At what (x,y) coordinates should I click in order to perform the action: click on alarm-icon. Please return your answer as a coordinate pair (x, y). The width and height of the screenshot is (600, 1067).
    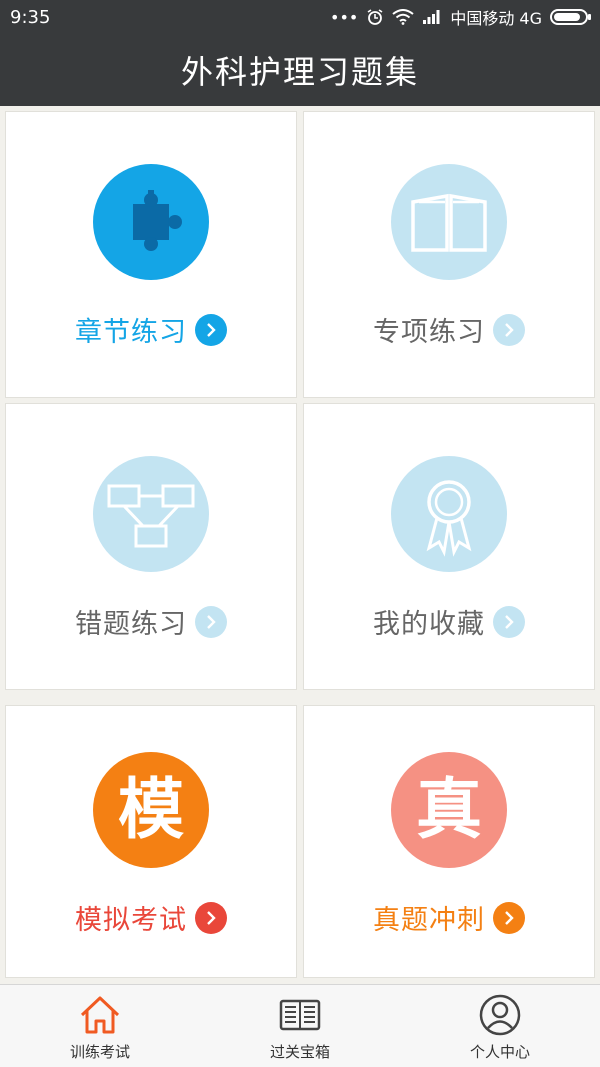
    Looking at the image, I should click on (375, 17).